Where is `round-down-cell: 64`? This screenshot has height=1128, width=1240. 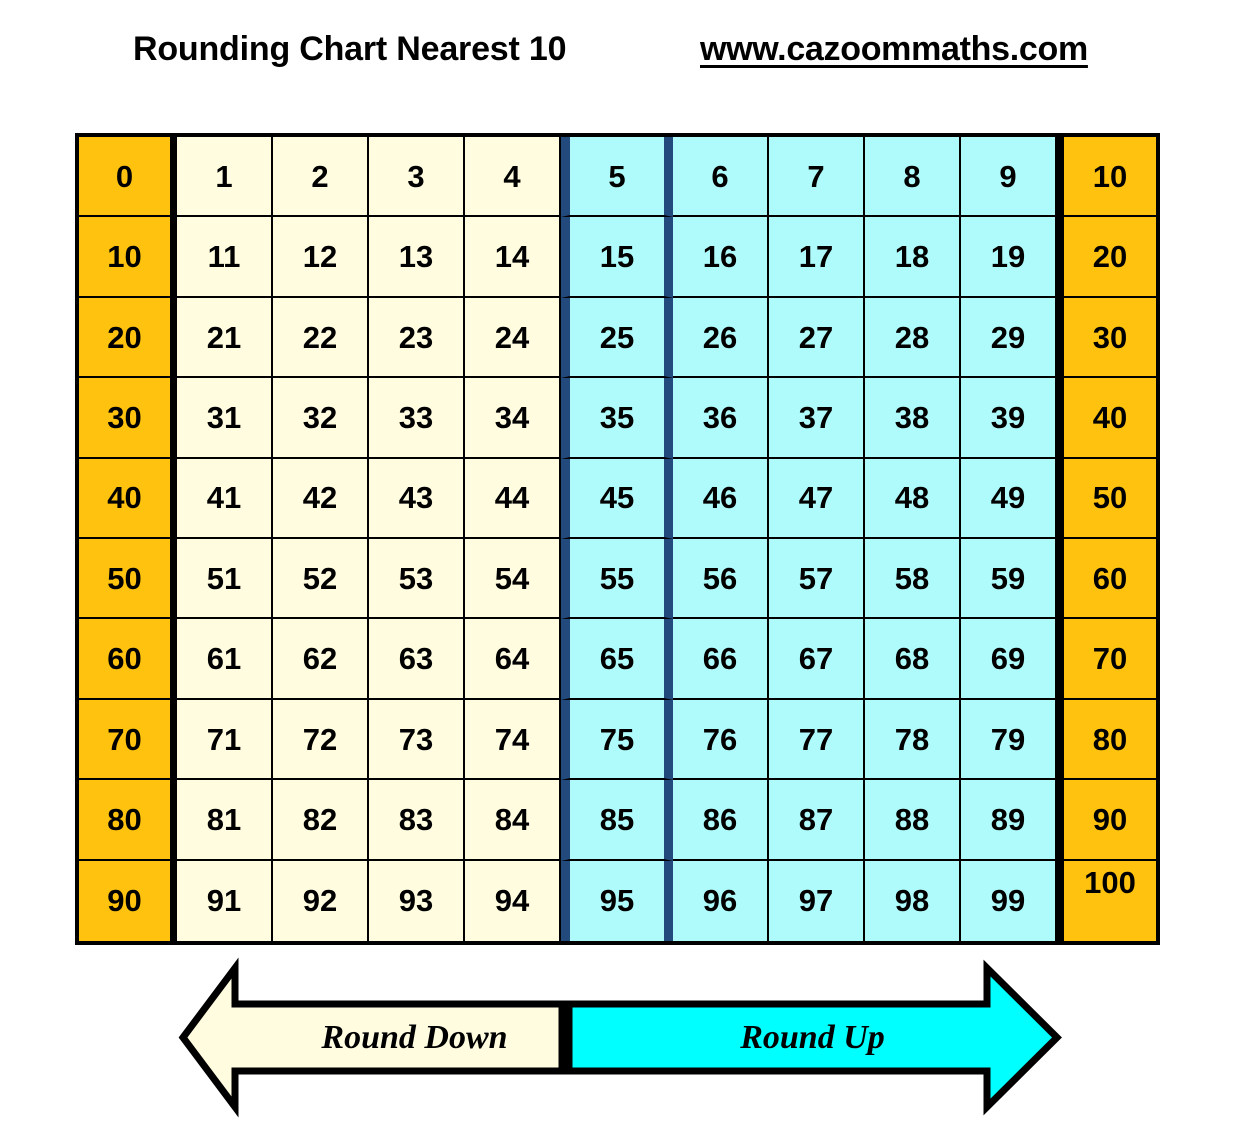 round-down-cell: 64 is located at coordinates (513, 659).